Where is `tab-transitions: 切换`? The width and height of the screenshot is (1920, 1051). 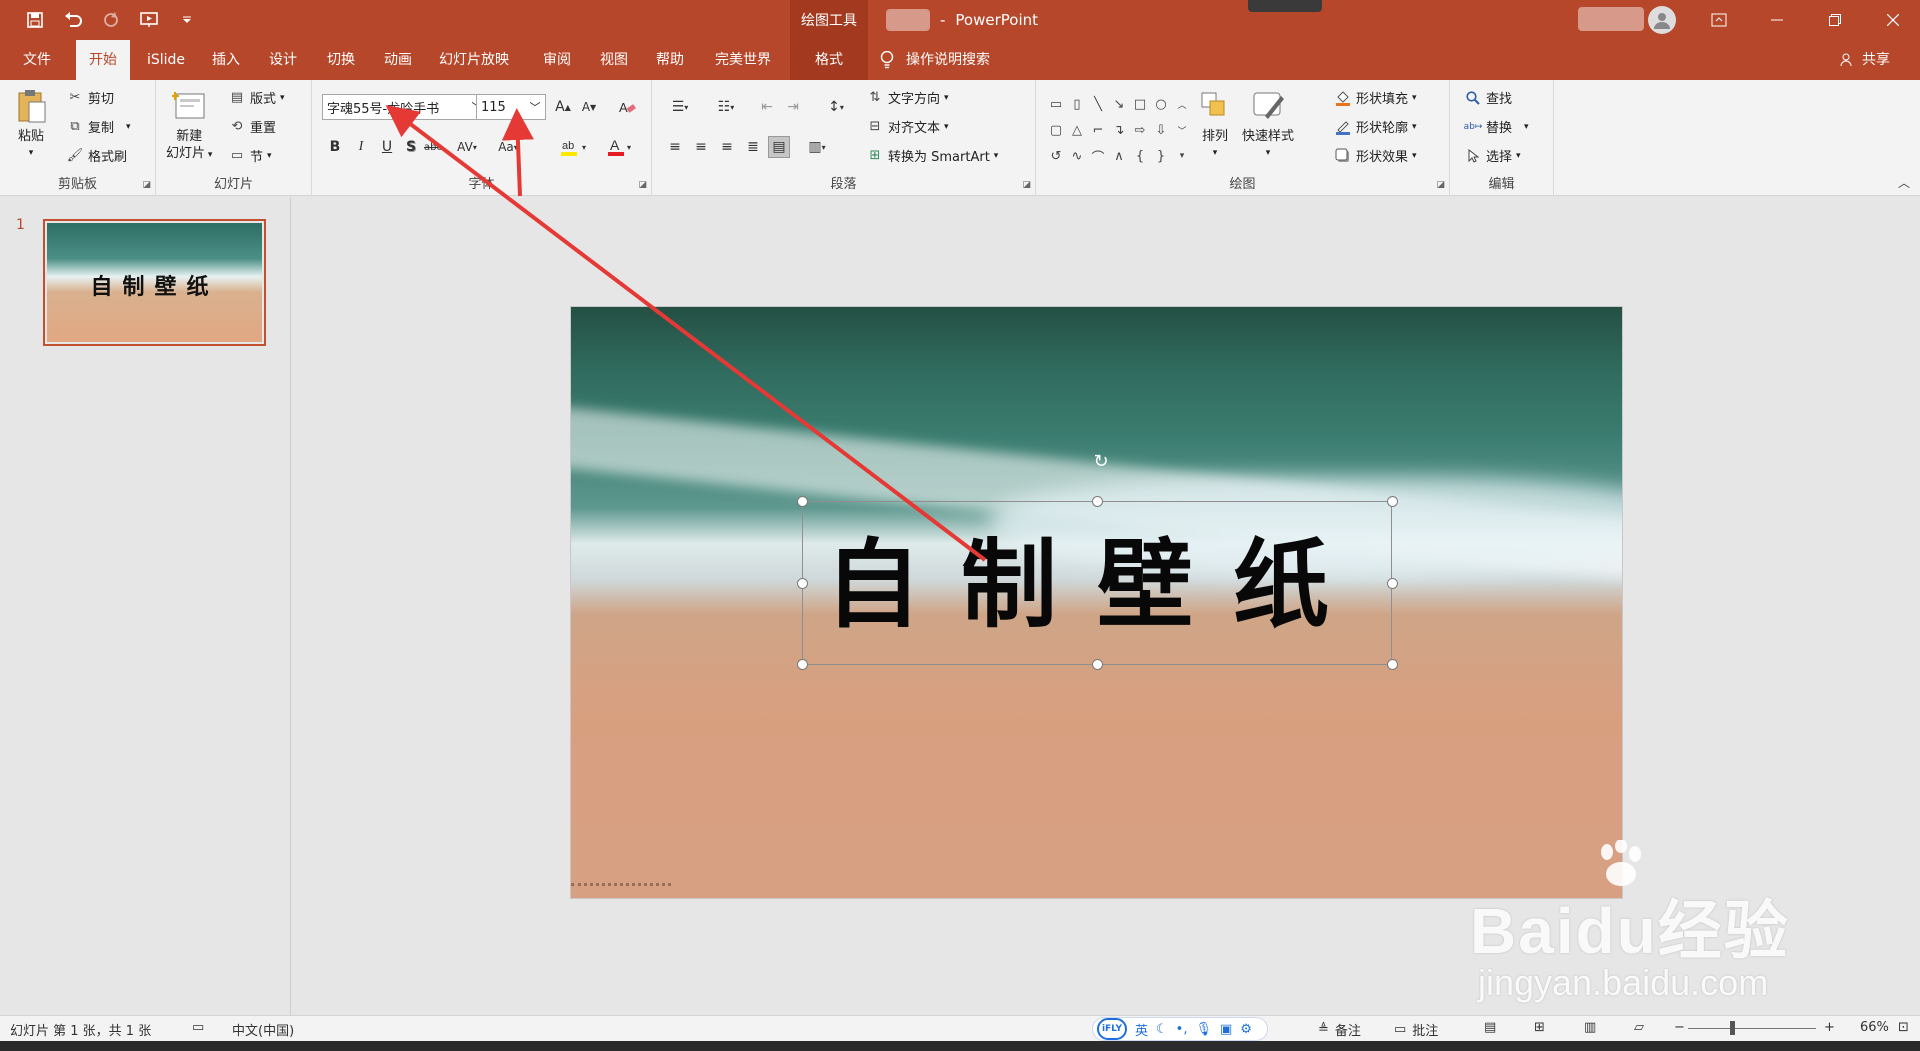
tab-transitions: 切换 is located at coordinates (341, 60).